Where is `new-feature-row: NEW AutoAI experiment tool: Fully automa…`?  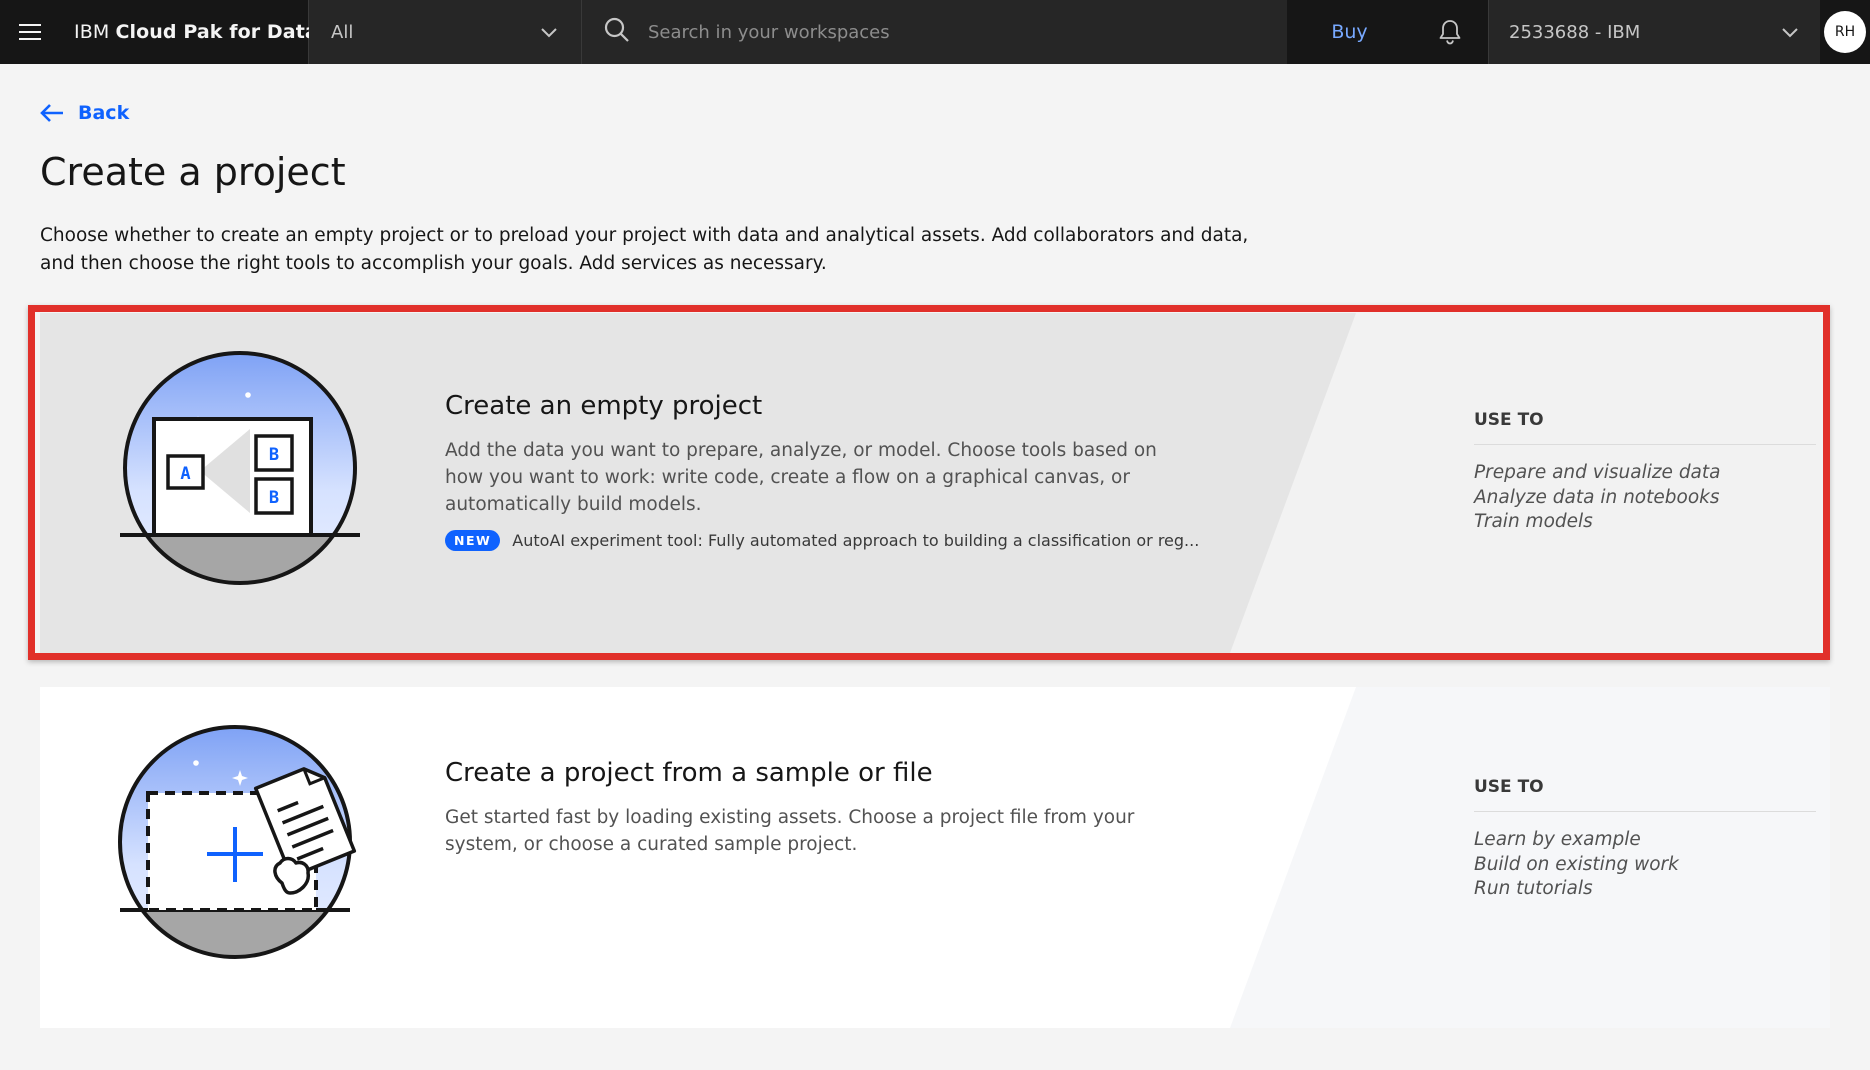 new-feature-row: NEW AutoAI experiment tool: Fully automa… is located at coordinates (822, 540).